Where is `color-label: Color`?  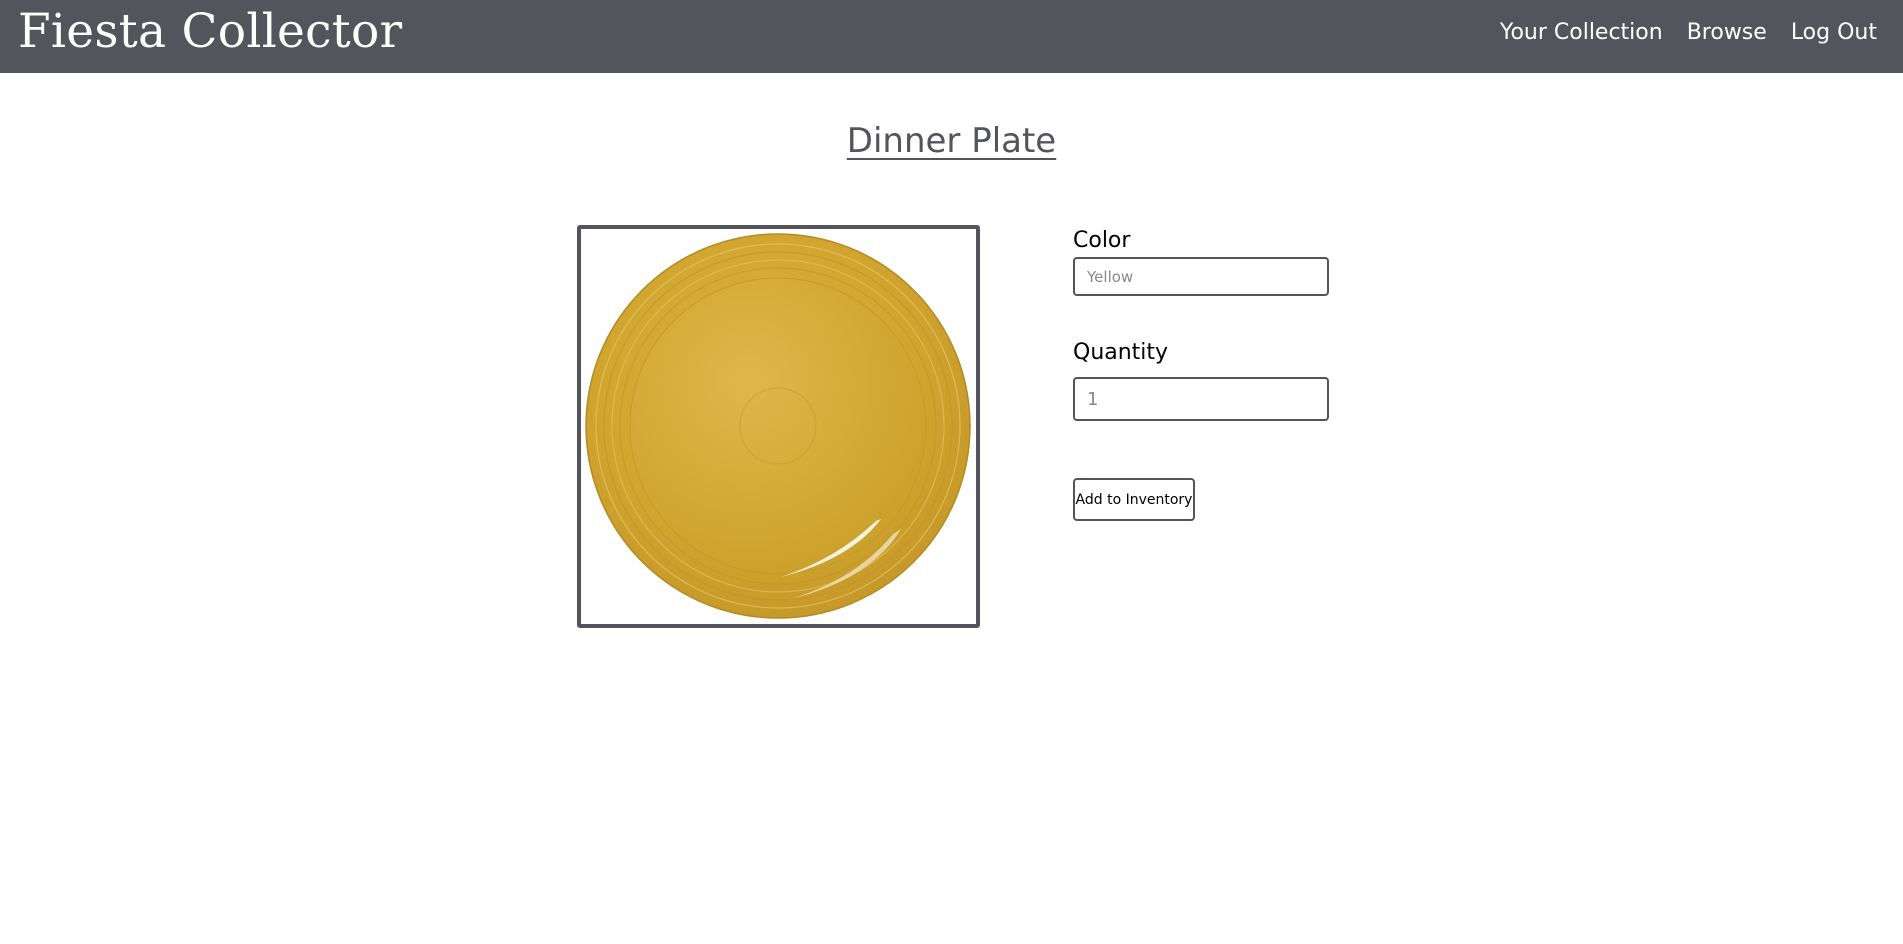
color-label: Color is located at coordinates (1102, 240).